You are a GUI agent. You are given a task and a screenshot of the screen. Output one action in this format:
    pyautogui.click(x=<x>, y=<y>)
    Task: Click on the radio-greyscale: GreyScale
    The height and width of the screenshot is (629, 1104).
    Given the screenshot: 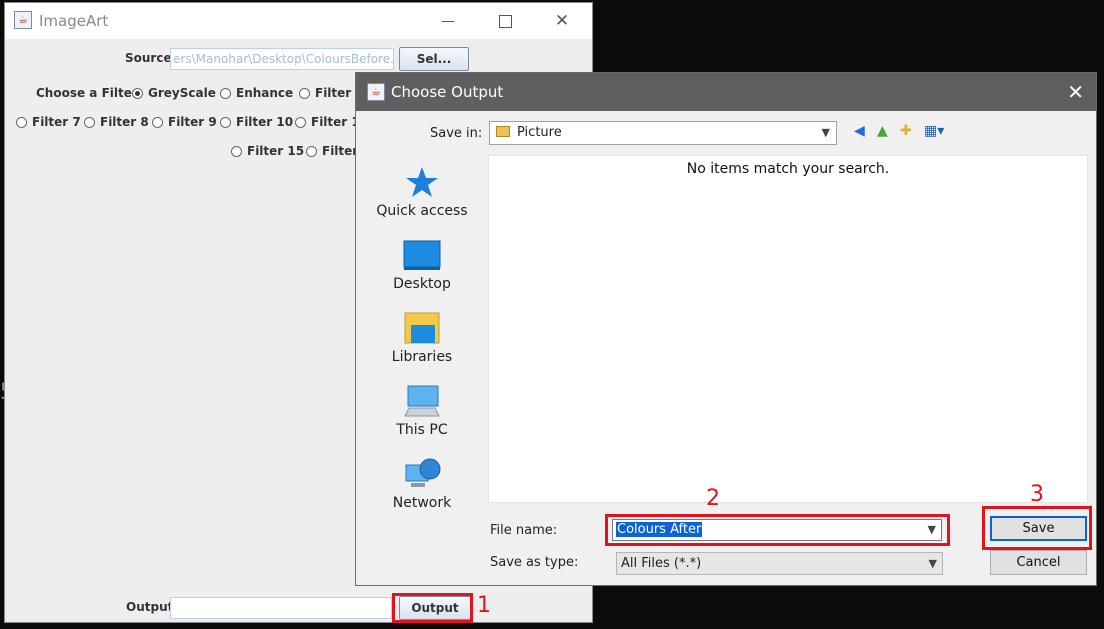 What is the action you would take?
    pyautogui.click(x=174, y=93)
    